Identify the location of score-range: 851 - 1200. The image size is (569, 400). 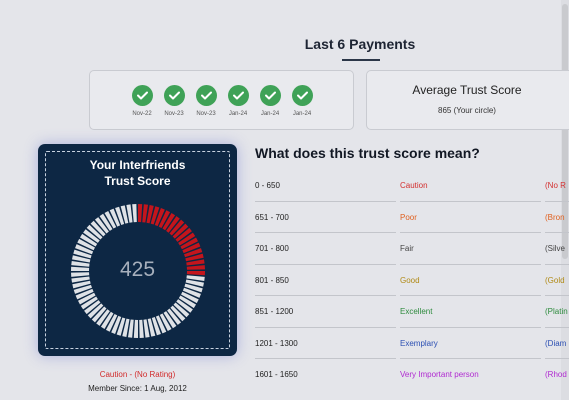
(274, 311).